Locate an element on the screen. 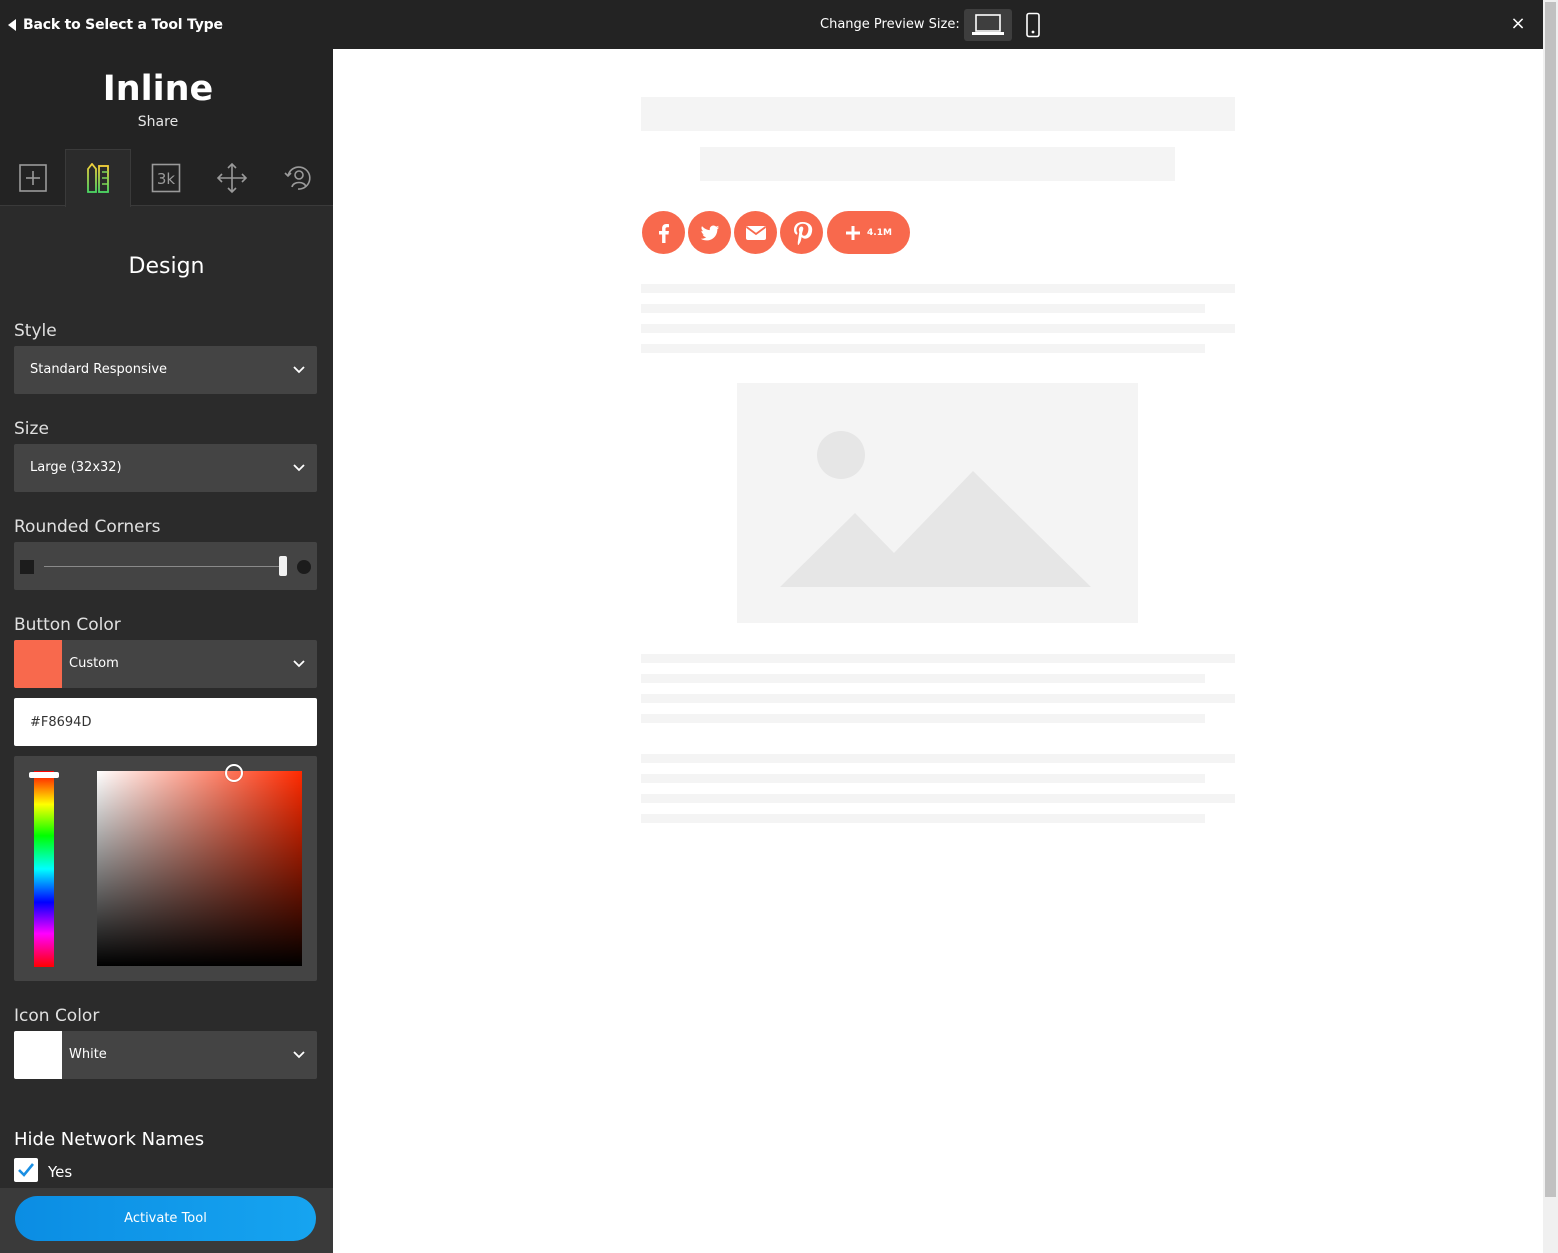 Image resolution: width=1558 pixels, height=1253 pixels. size-label: Size is located at coordinates (31, 429).